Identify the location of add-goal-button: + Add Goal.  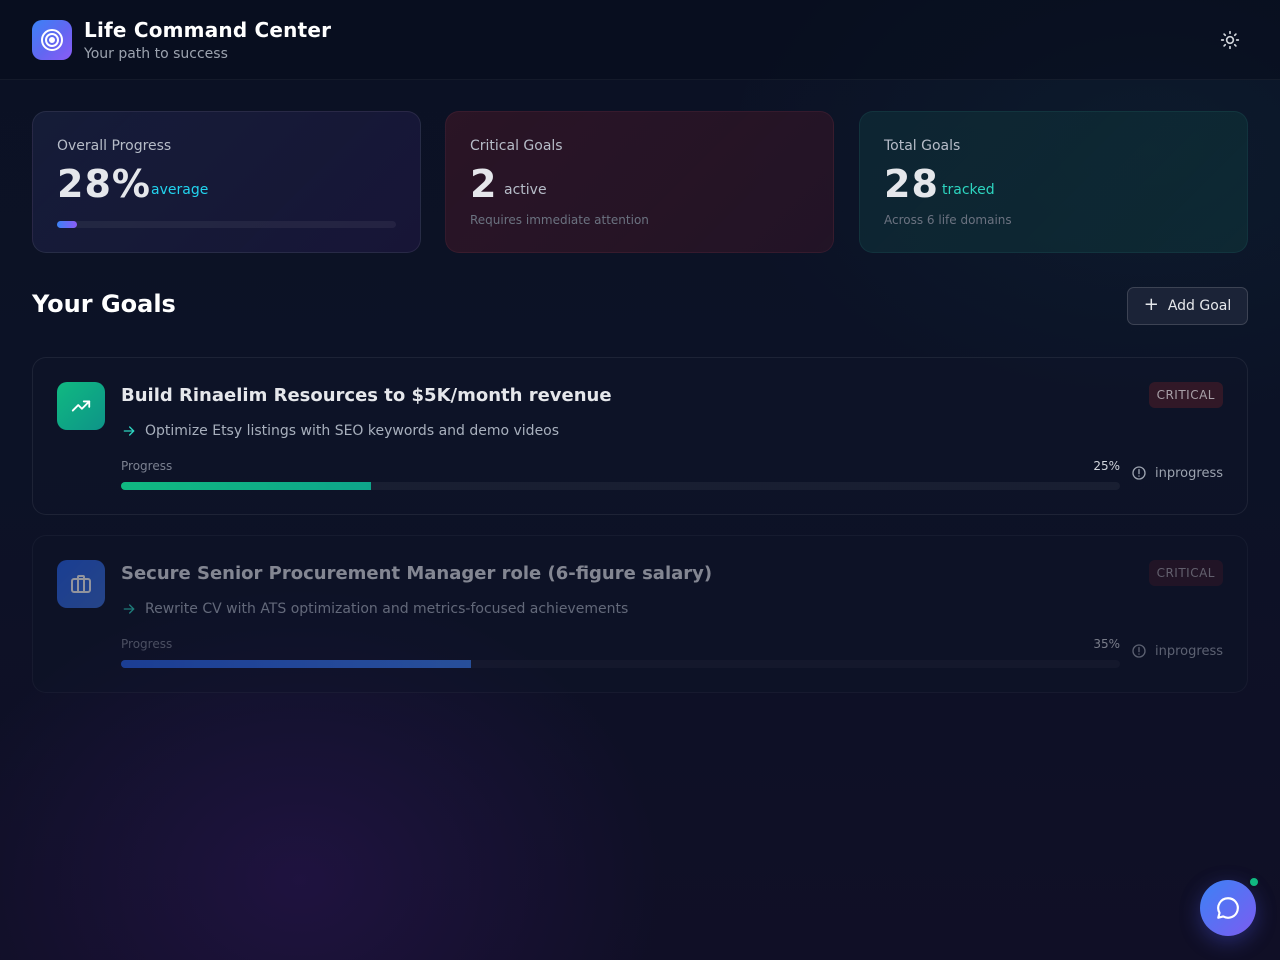
(1187, 306).